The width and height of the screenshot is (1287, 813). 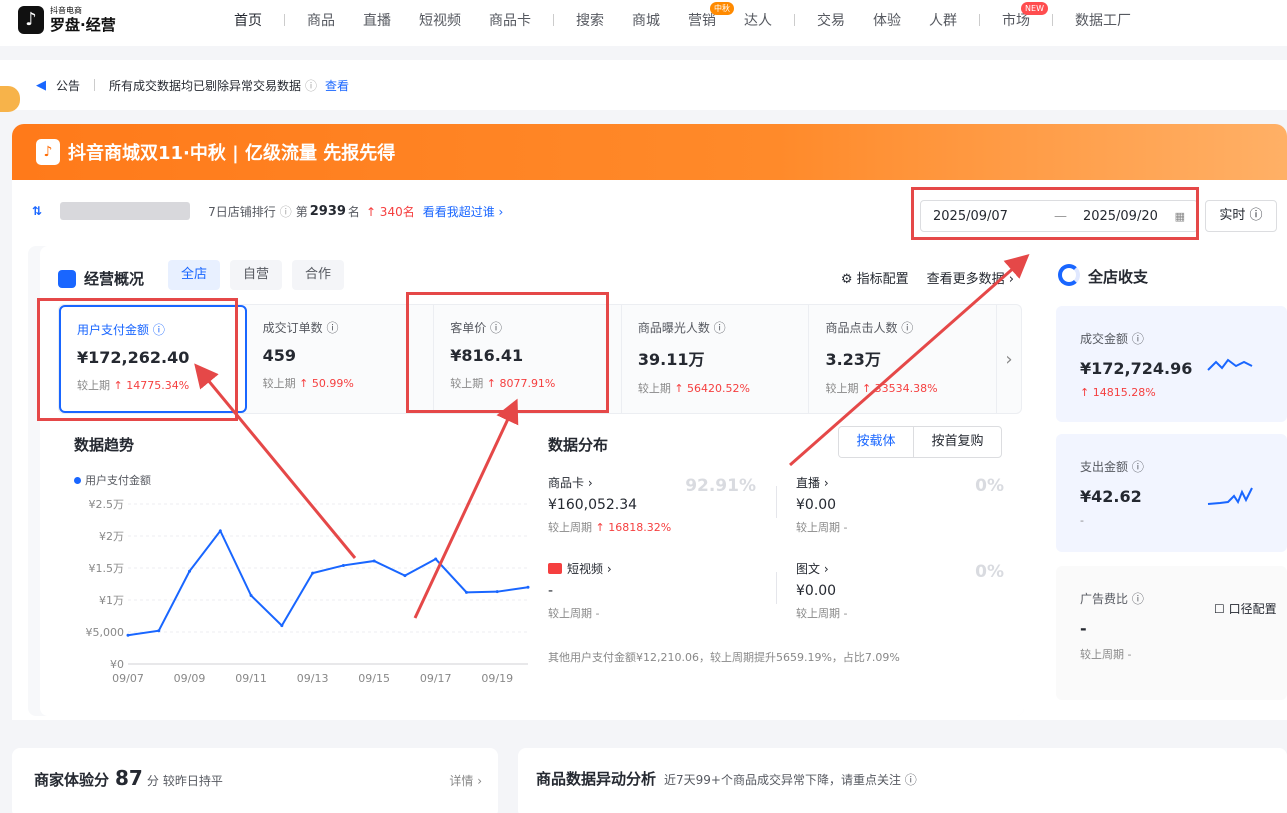 I want to click on channel-compare-value: ↑ 16818.32%, so click(x=633, y=527).